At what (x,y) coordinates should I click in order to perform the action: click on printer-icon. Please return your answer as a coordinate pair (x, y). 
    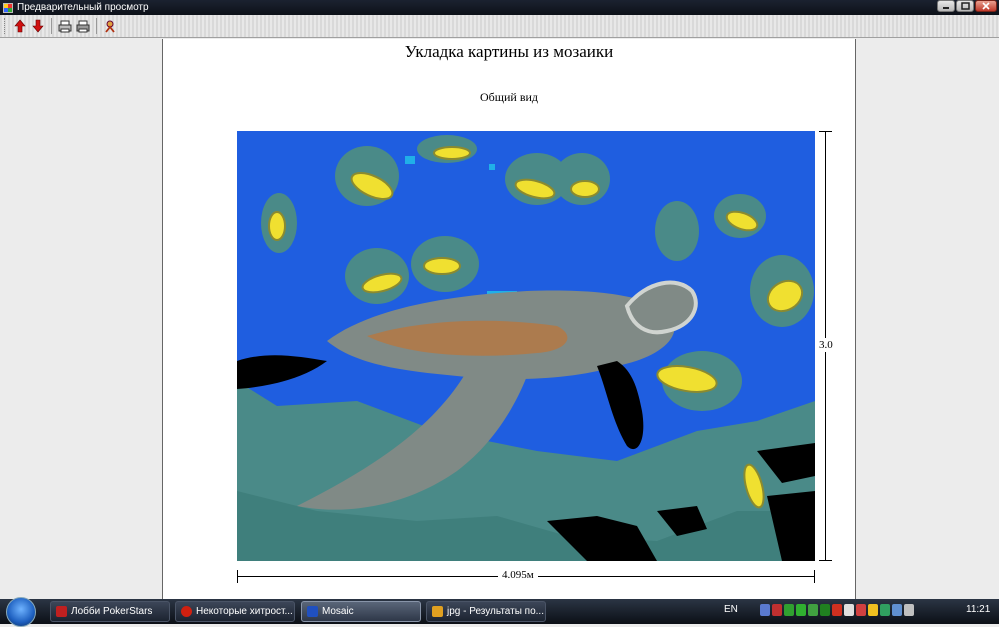
    Looking at the image, I should click on (83, 26).